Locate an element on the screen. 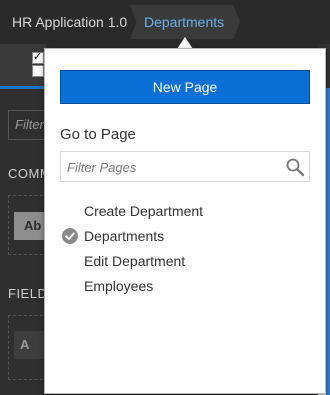 The width and height of the screenshot is (330, 395). breadcrumb-app: HR Application 1.0 is located at coordinates (69, 22).